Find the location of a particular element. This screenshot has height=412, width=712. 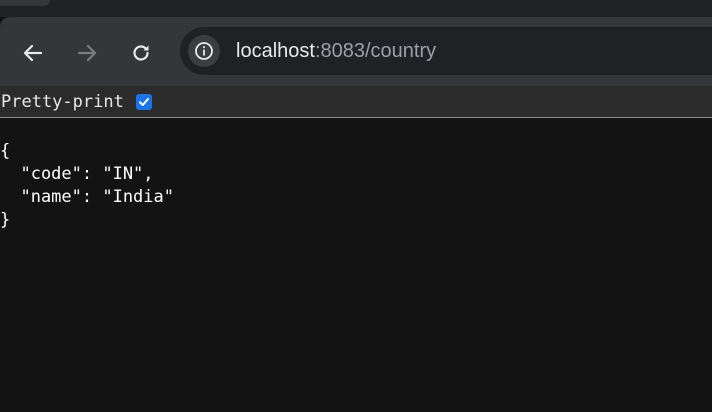

url-path: :8083/country is located at coordinates (375, 51).